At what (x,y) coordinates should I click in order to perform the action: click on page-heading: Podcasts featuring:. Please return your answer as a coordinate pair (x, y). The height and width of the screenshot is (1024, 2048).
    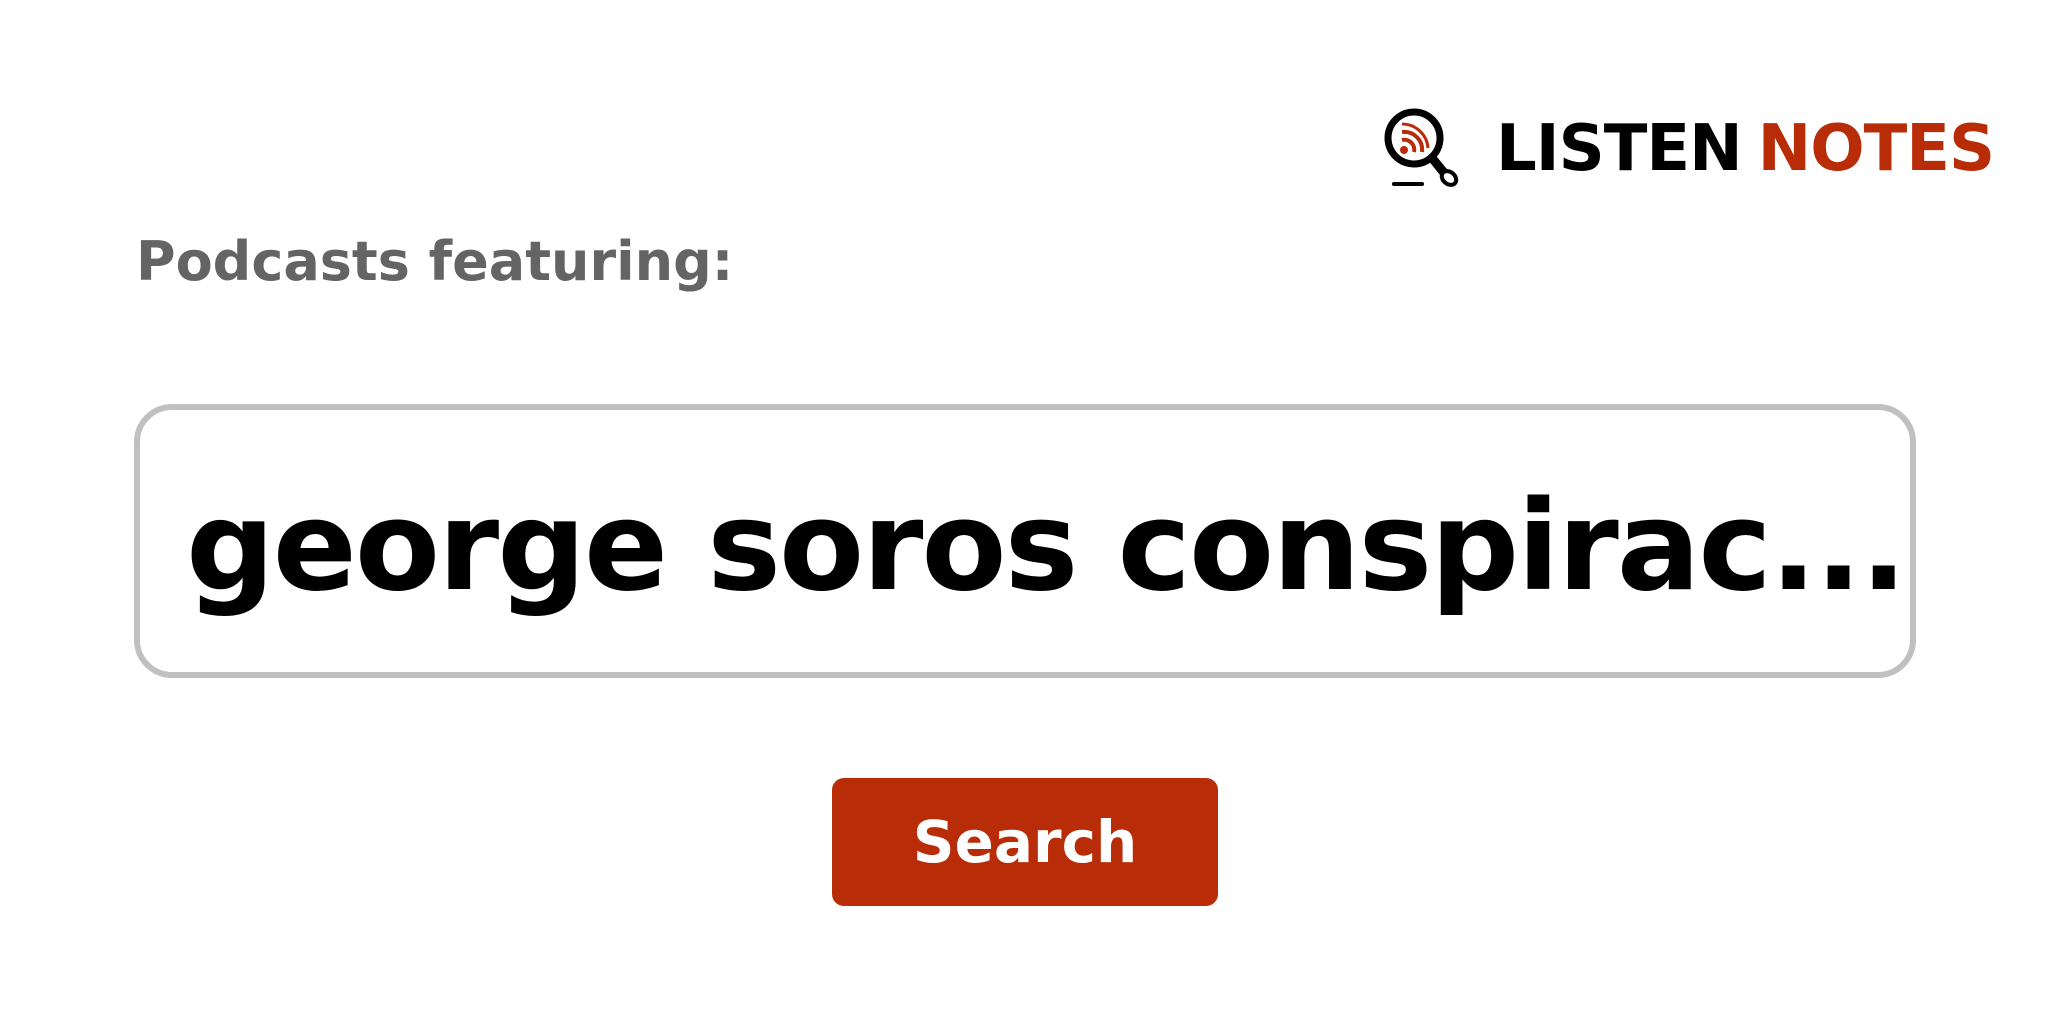
    Looking at the image, I should click on (435, 261).